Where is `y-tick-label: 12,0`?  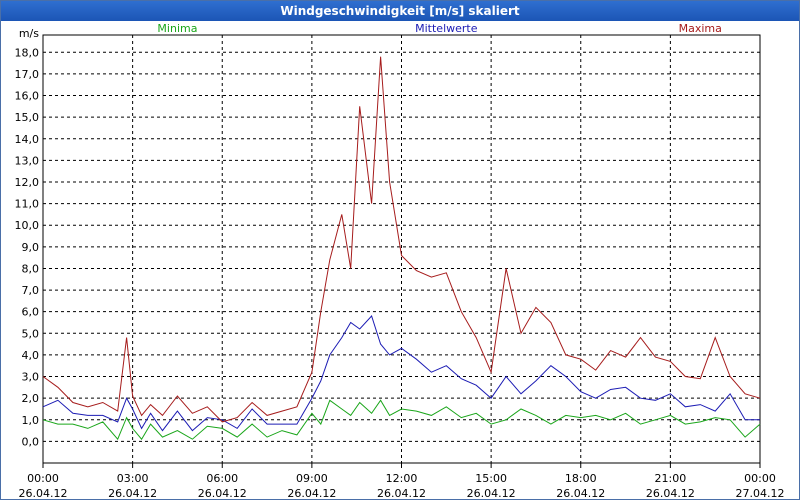 y-tick-label: 12,0 is located at coordinates (27, 182).